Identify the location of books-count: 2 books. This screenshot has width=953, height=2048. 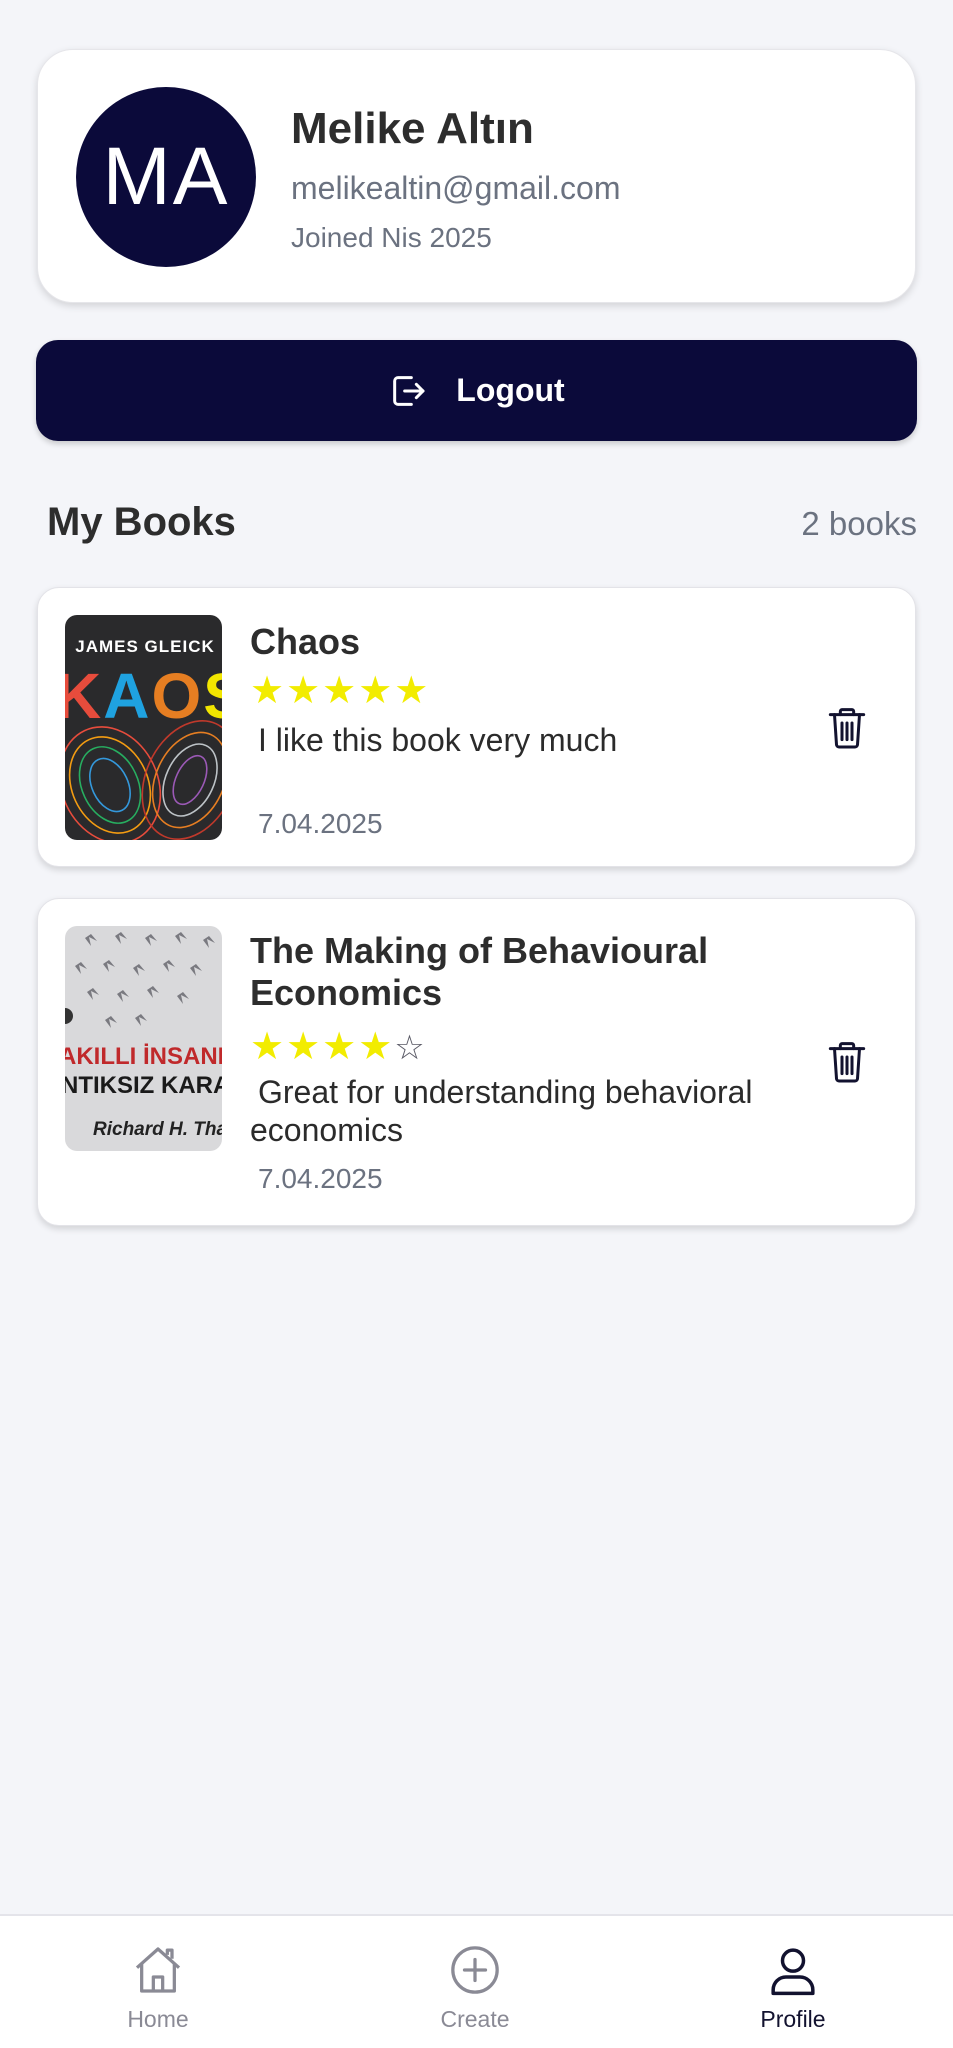
(859, 523).